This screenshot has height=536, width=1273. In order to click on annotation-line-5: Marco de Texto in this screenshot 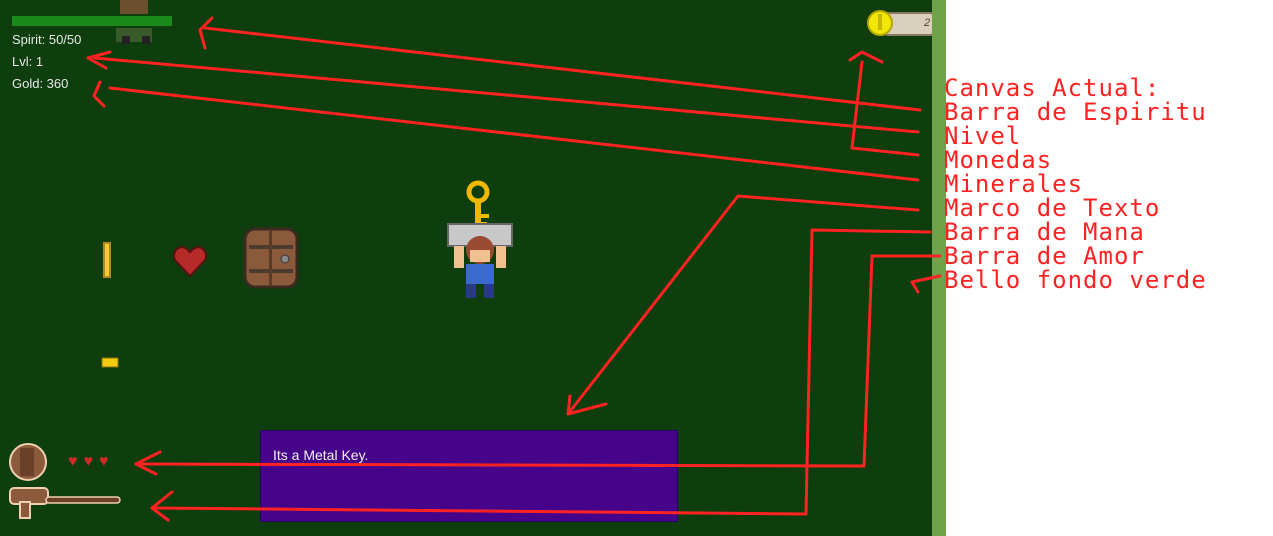, I will do `click(1052, 208)`.